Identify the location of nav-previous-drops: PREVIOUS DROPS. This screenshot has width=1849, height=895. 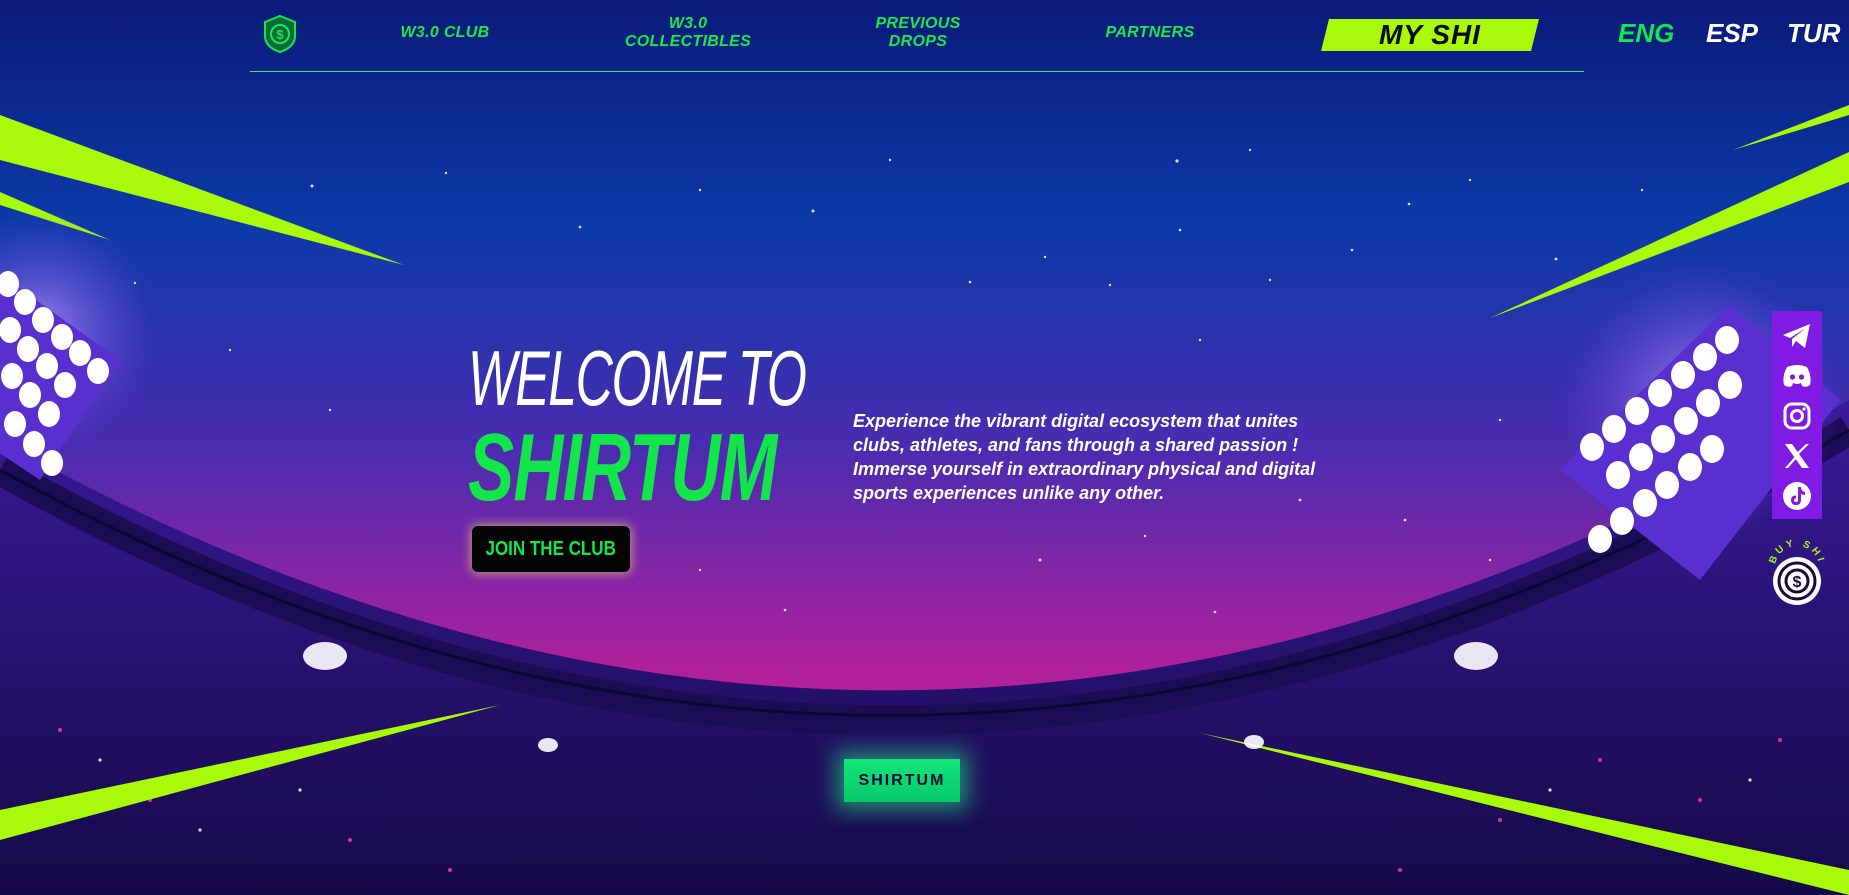
(918, 33).